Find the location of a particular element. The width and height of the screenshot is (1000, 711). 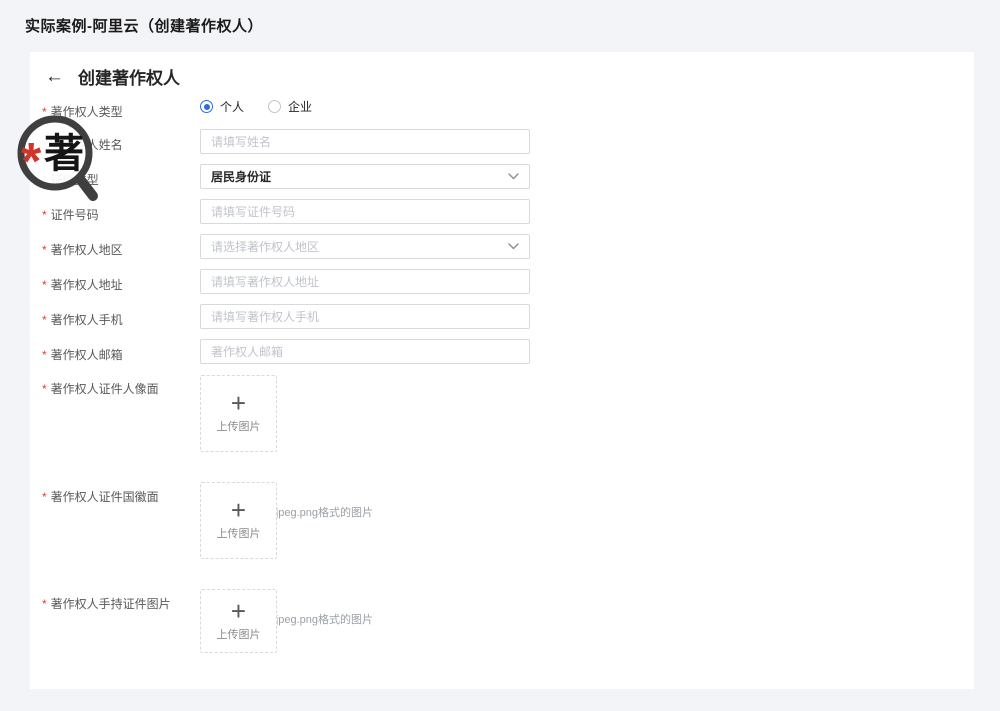

label-id-front: * 著作权人证件人像面 is located at coordinates (100, 388).